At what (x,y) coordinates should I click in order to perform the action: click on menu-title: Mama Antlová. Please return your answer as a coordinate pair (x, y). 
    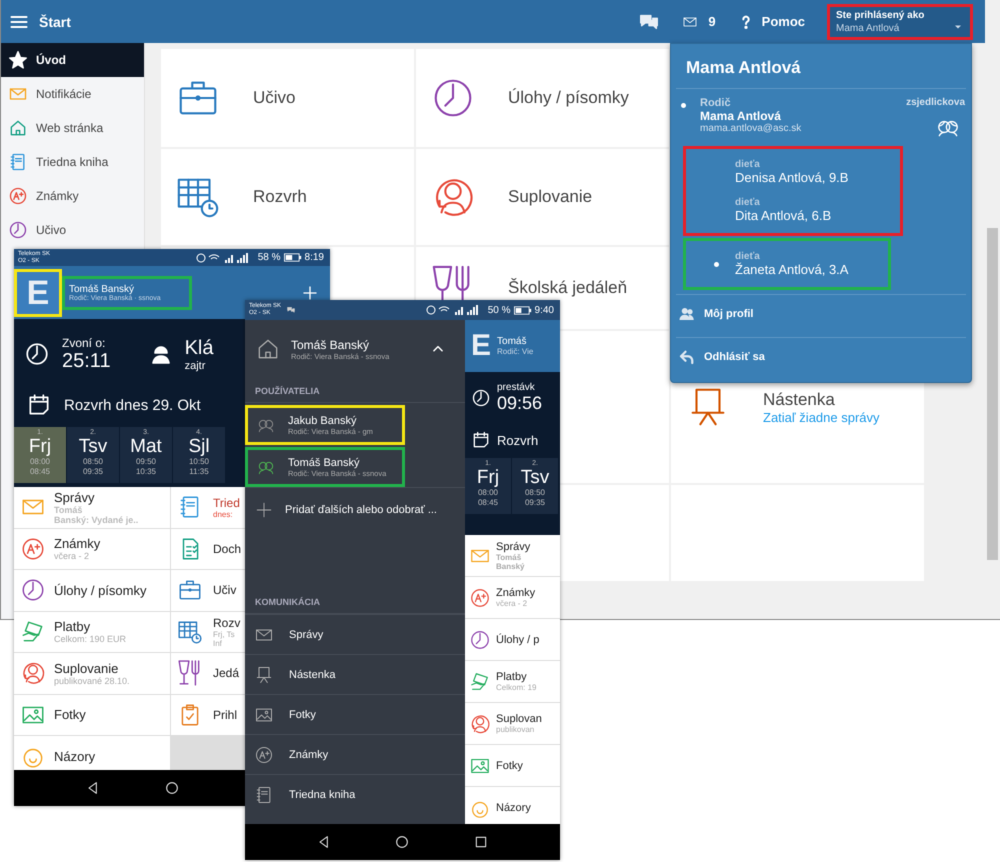
    Looking at the image, I should click on (821, 66).